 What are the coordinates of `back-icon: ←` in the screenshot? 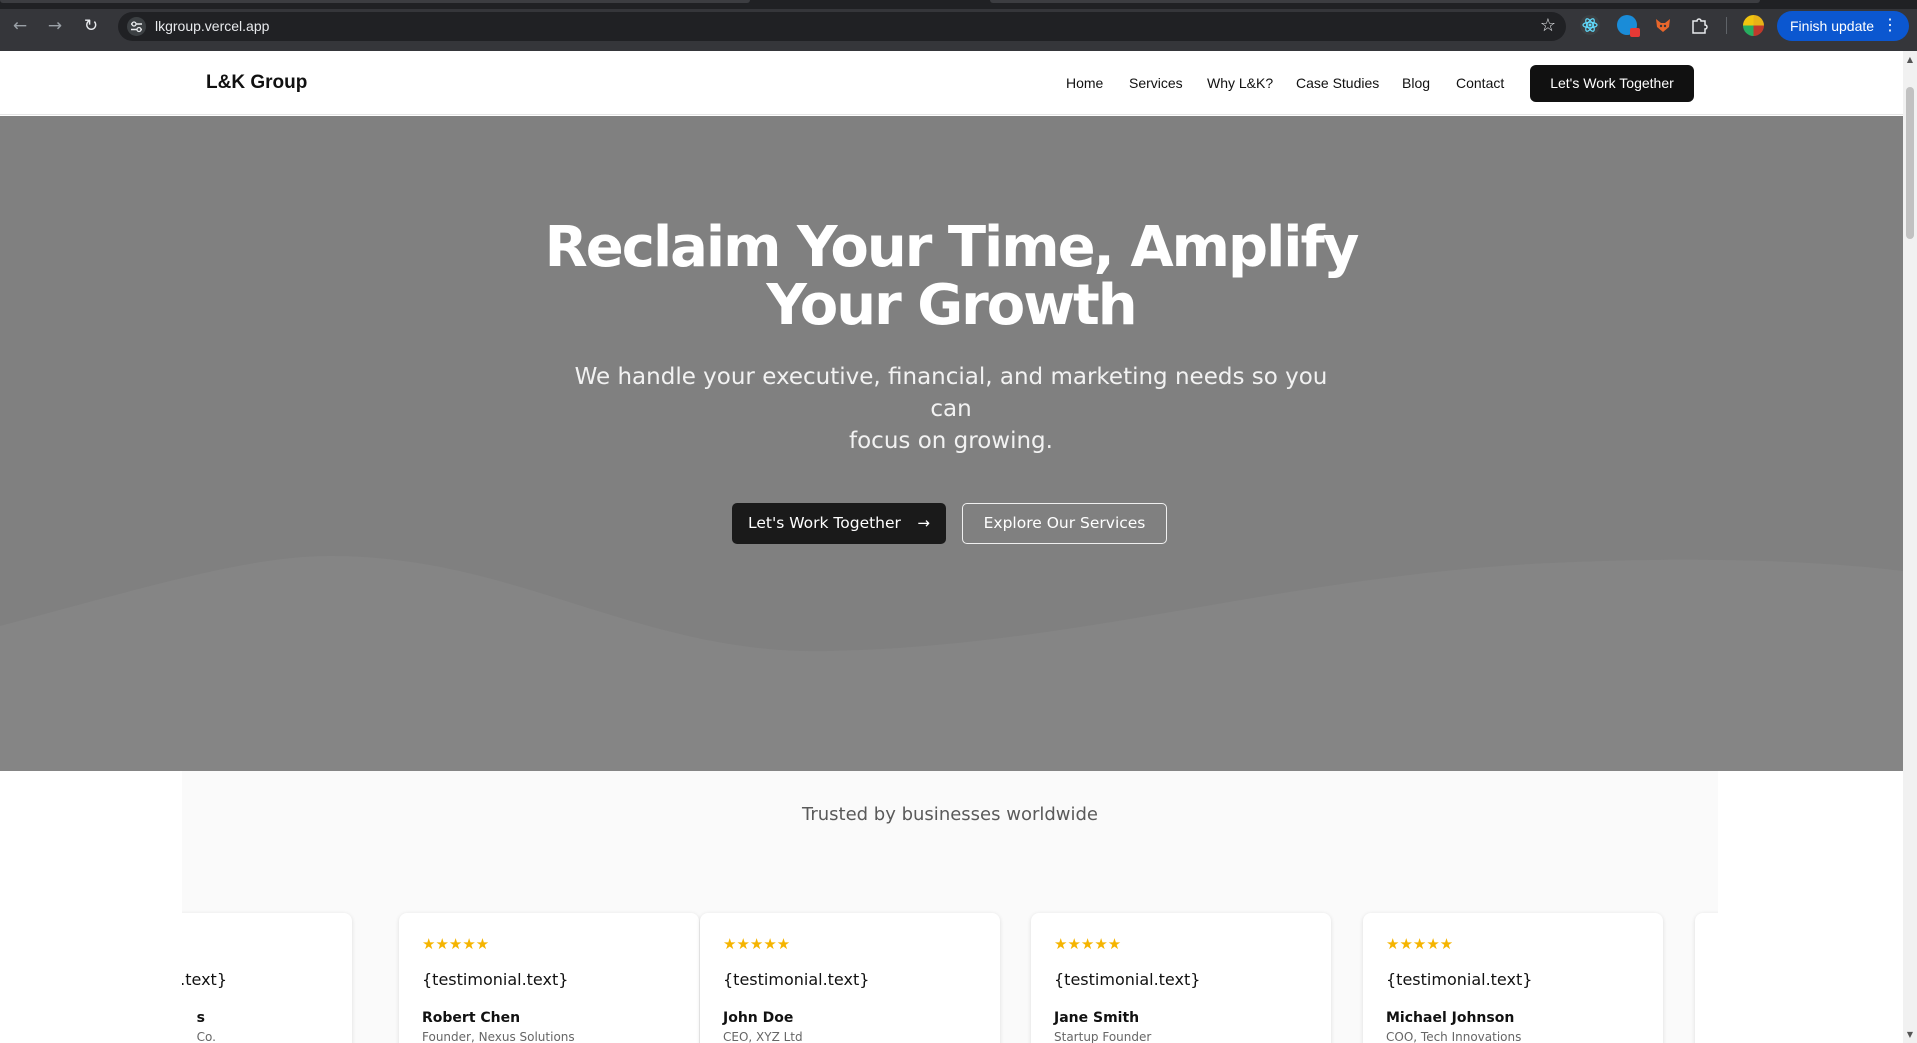 It's located at (20, 26).